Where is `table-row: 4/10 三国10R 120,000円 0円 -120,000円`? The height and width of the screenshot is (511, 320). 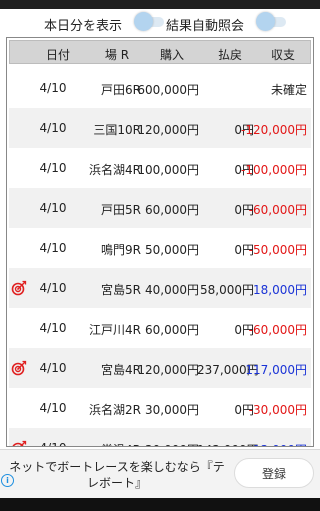
table-row: 4/10 三国10R 120,000円 0円 -120,000円 is located at coordinates (160, 128).